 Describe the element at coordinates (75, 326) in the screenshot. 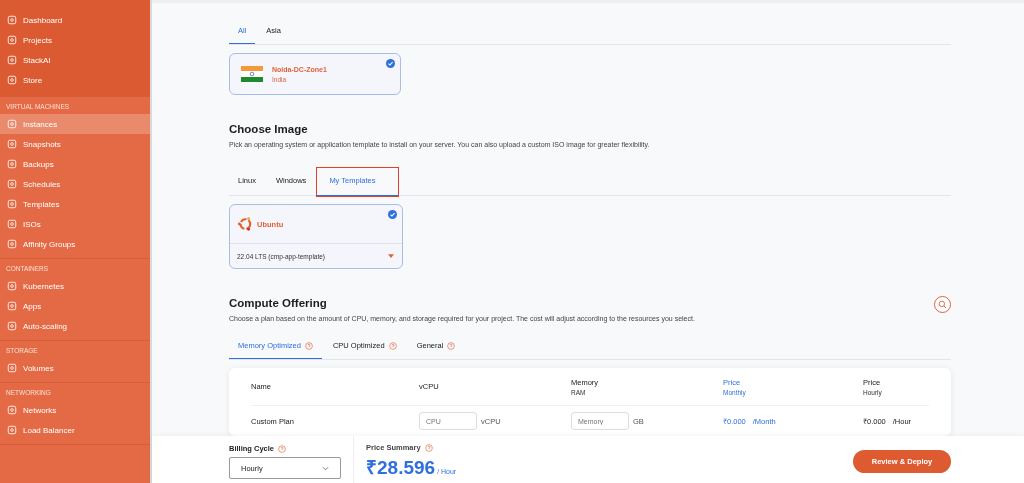

I see `sidebar-item: Auto-scaling` at that location.